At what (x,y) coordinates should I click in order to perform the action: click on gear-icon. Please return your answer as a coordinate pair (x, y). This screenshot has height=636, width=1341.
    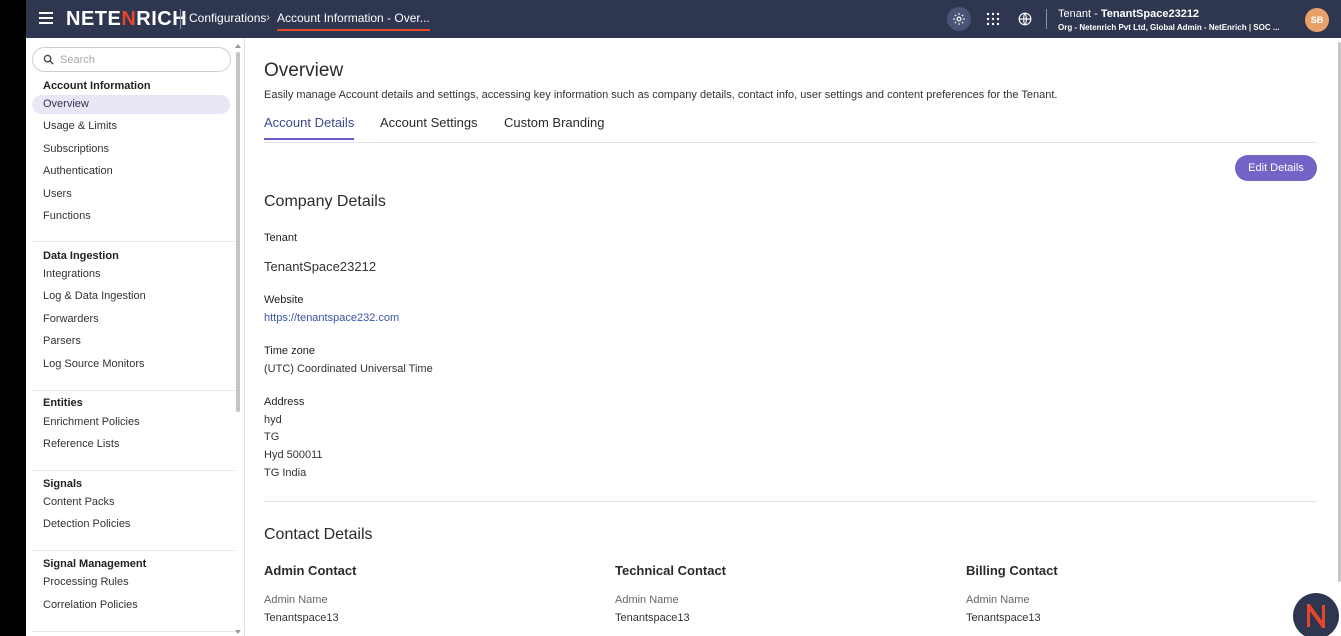
    Looking at the image, I should click on (959, 19).